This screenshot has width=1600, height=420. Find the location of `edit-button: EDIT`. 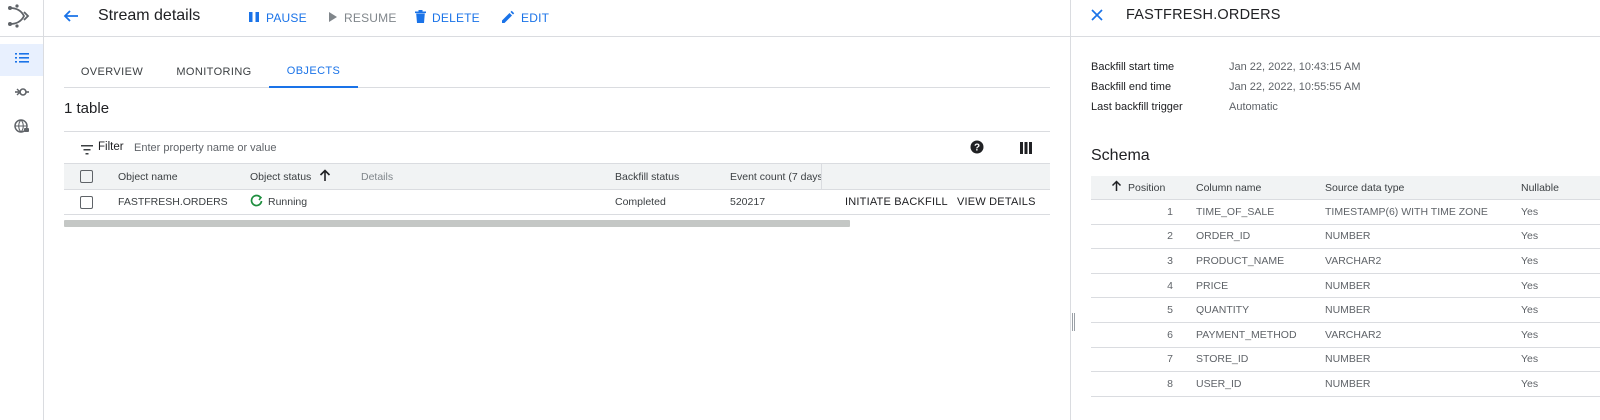

edit-button: EDIT is located at coordinates (525, 18).